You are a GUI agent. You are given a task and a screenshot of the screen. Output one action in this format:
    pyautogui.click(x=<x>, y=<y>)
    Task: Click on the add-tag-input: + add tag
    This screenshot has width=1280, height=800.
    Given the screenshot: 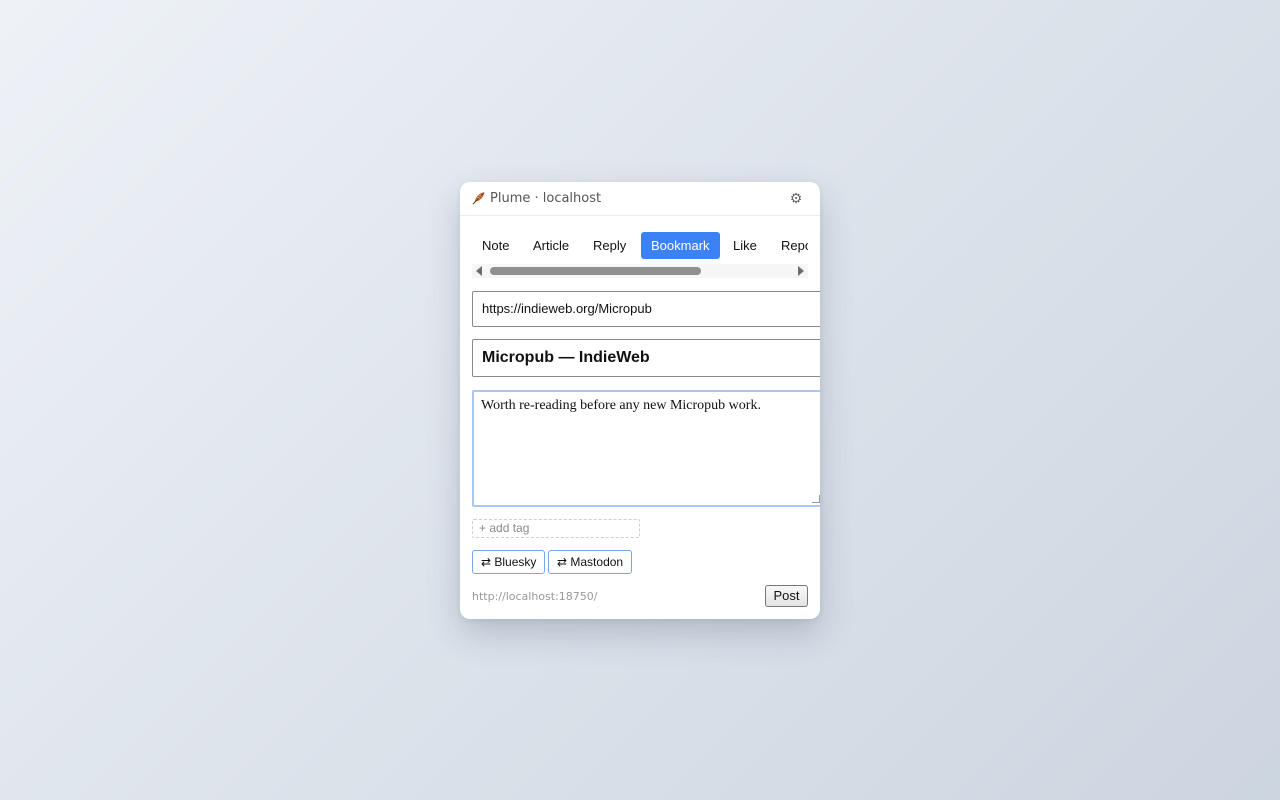 What is the action you would take?
    pyautogui.click(x=556, y=528)
    